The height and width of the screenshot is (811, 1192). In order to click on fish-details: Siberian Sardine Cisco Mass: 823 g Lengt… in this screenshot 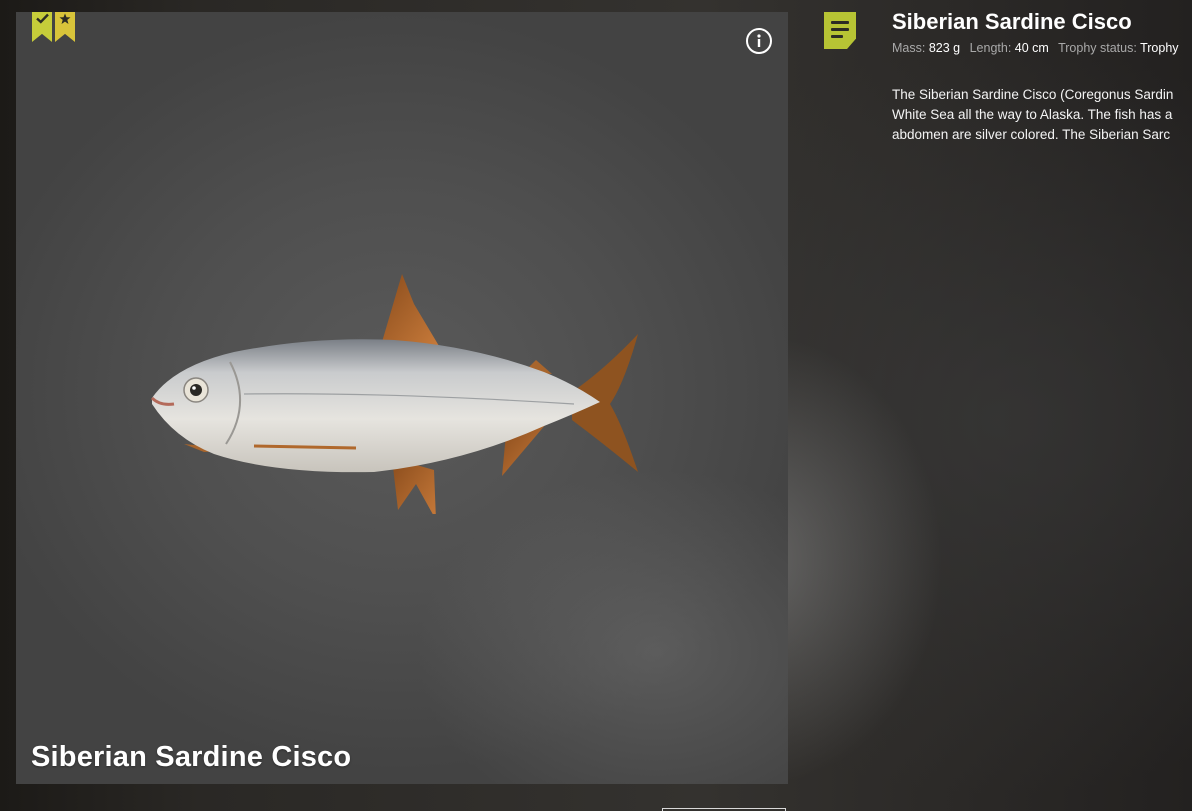, I will do `click(1042, 76)`.